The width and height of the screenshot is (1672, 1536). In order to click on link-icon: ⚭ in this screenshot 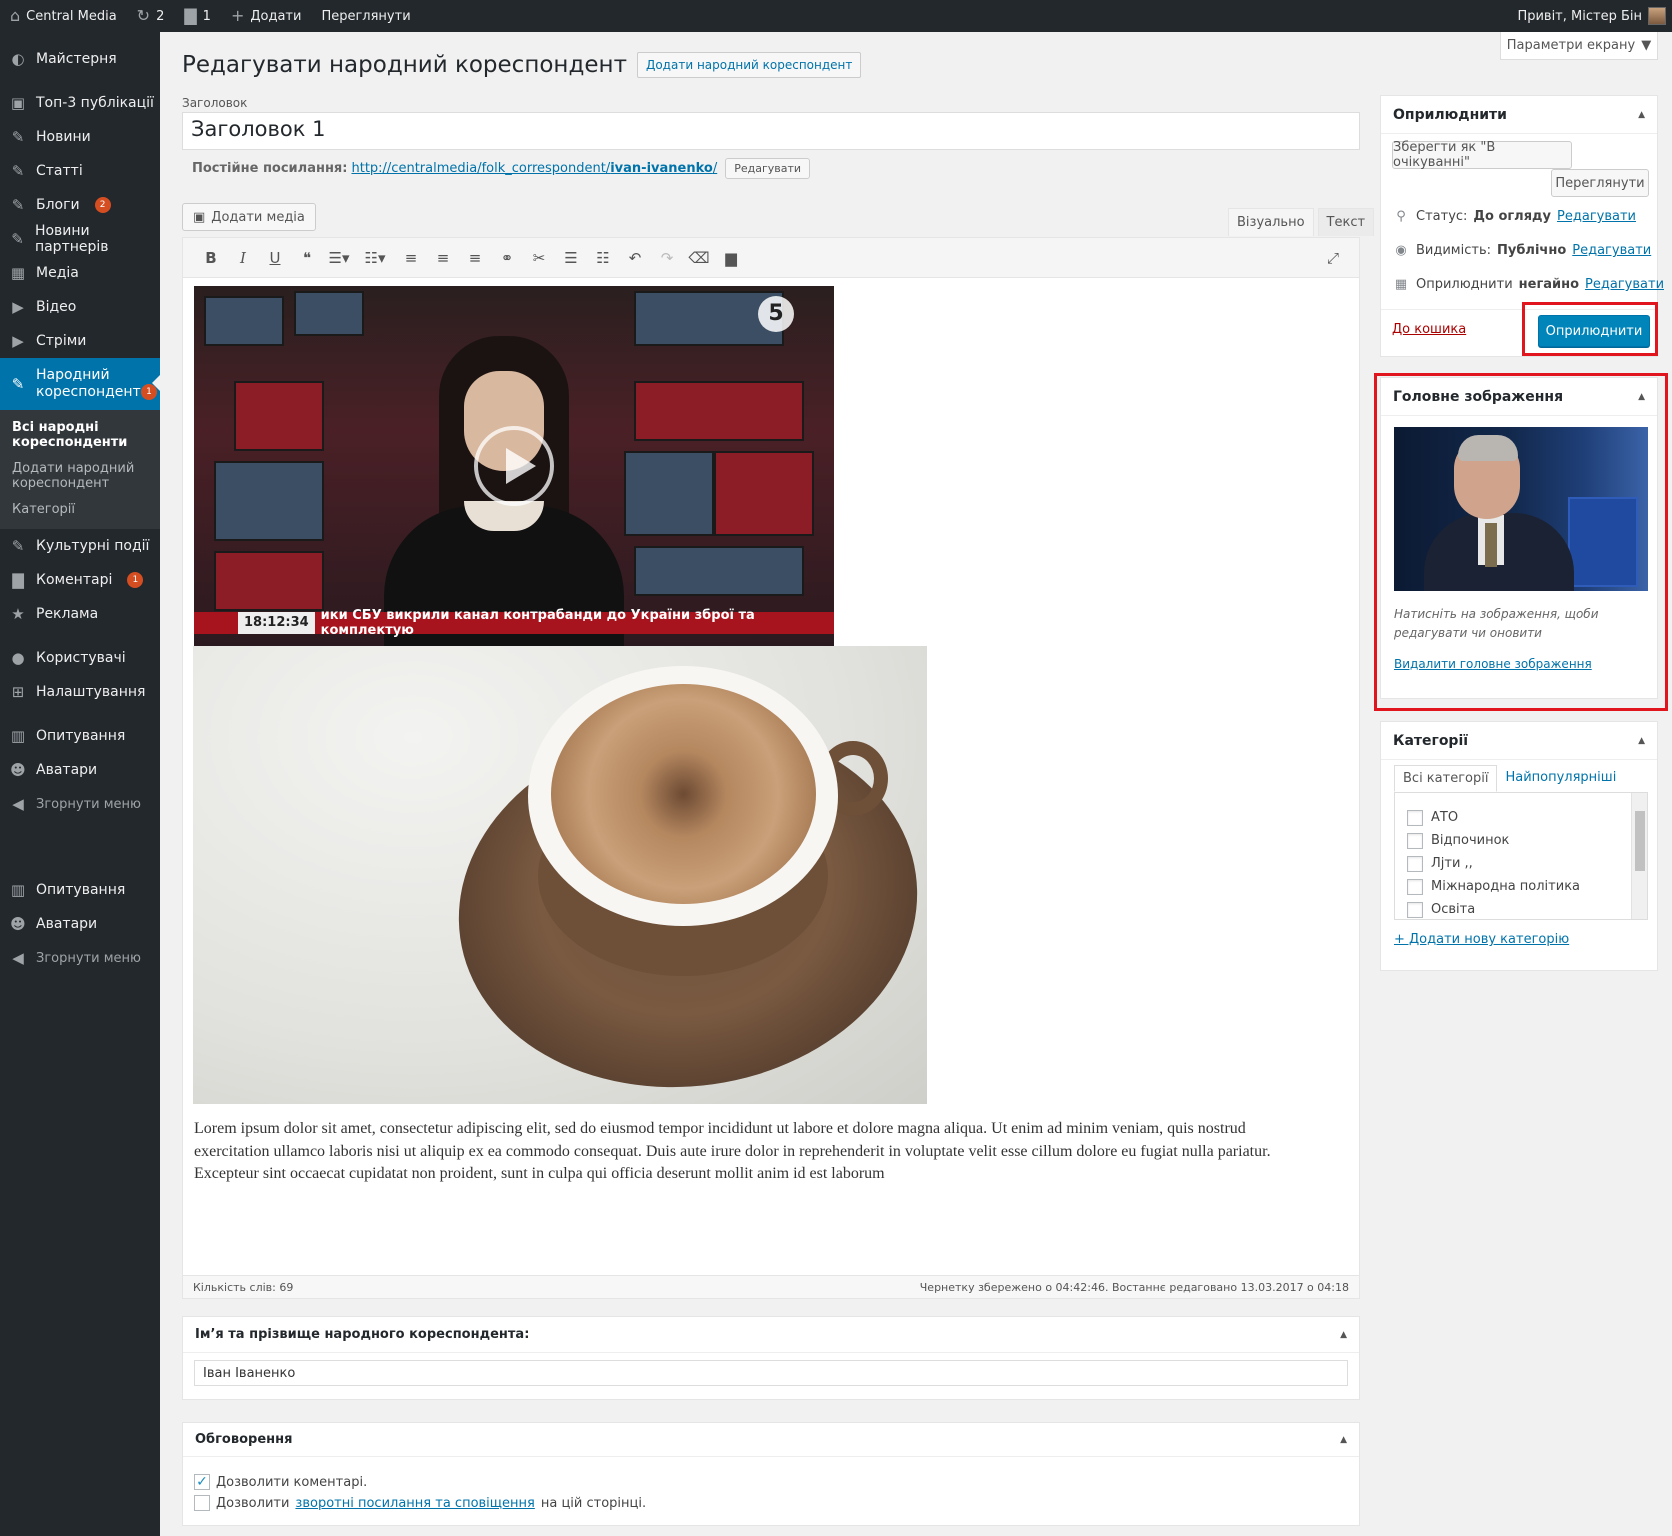, I will do `click(507, 258)`.